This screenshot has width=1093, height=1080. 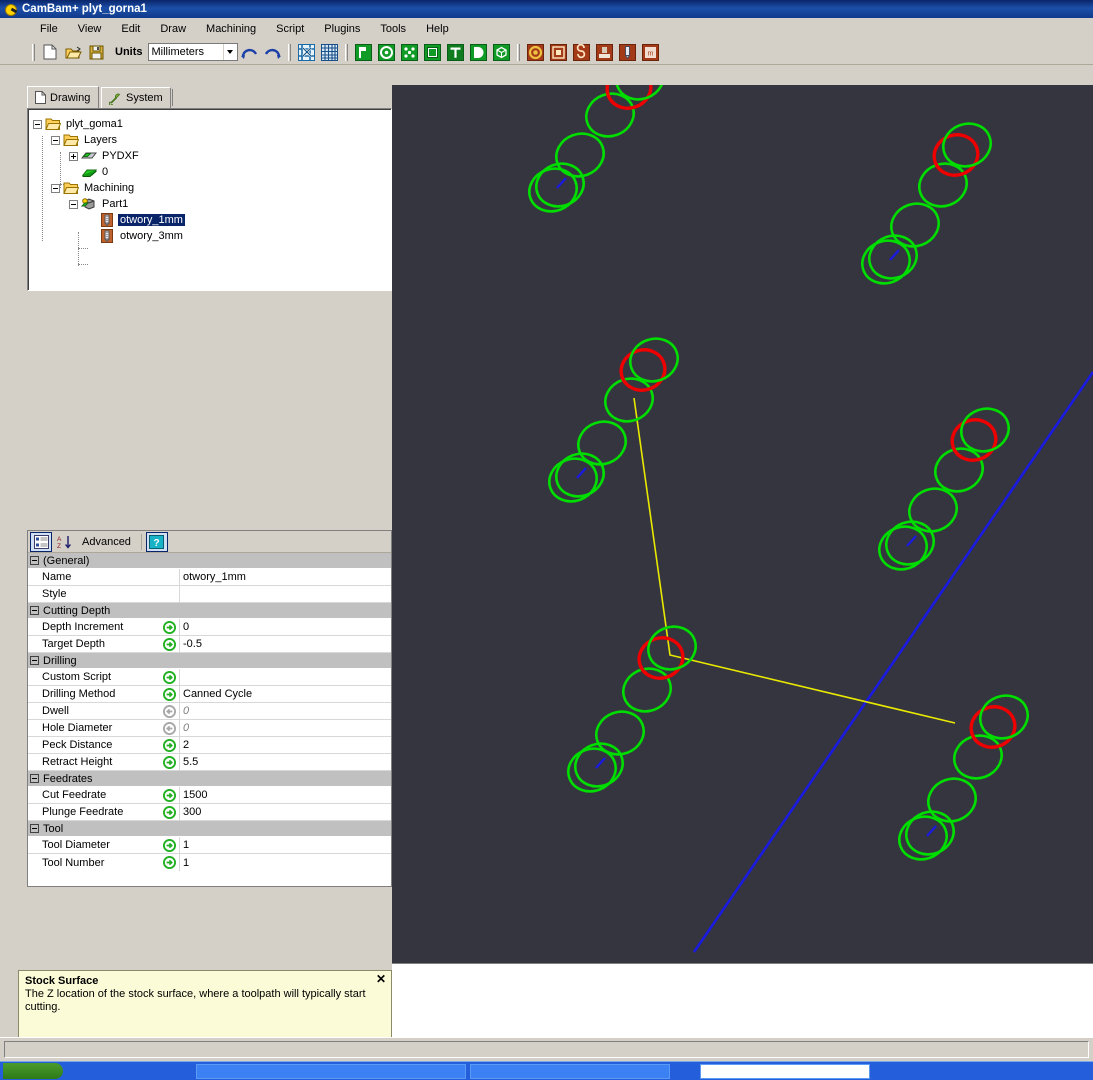 I want to click on menu-item-plugins: Plugins, so click(x=342, y=29).